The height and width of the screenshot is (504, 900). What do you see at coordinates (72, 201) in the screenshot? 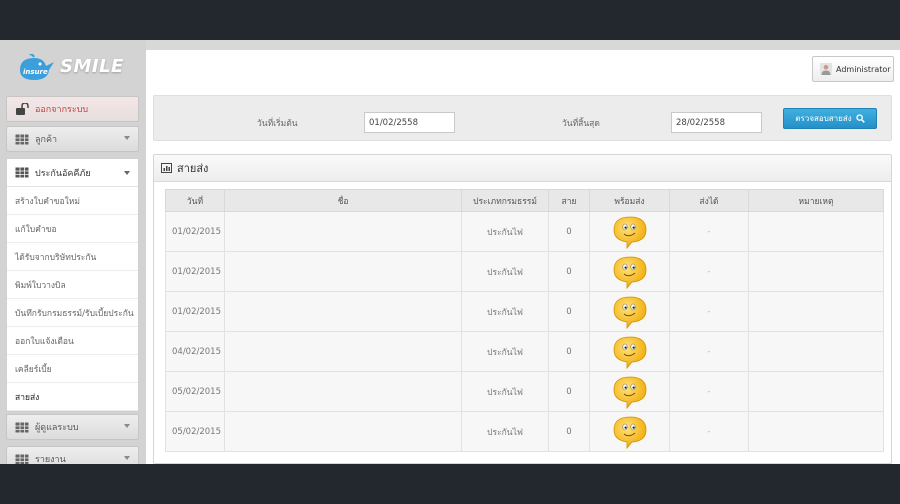
I see `submenu-item-new-request: สร้างใบคำขอใหม่` at bounding box center [72, 201].